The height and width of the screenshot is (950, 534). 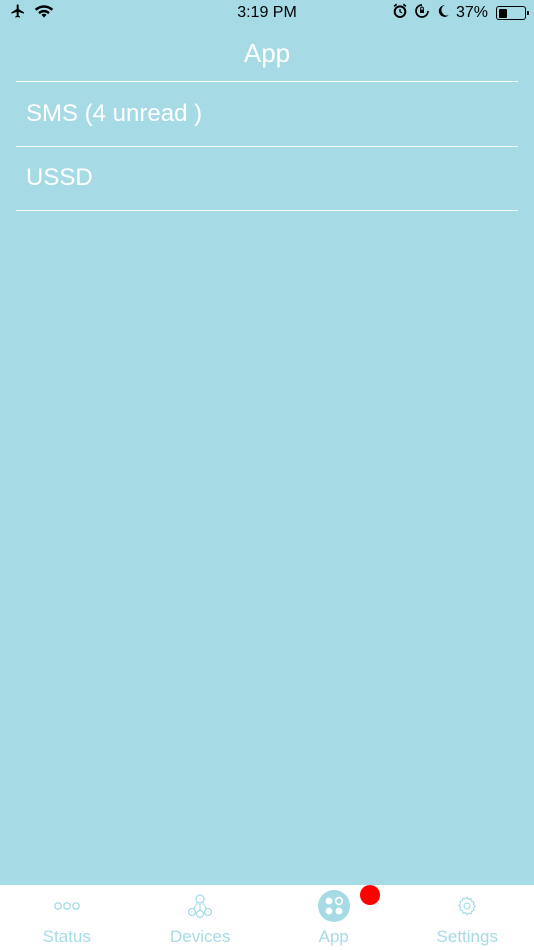 What do you see at coordinates (18, 13) in the screenshot?
I see `airplane-icon` at bounding box center [18, 13].